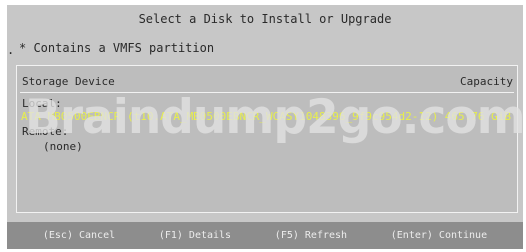  What do you see at coordinates (486, 81) in the screenshot?
I see `column-header-capacity: Capacity` at bounding box center [486, 81].